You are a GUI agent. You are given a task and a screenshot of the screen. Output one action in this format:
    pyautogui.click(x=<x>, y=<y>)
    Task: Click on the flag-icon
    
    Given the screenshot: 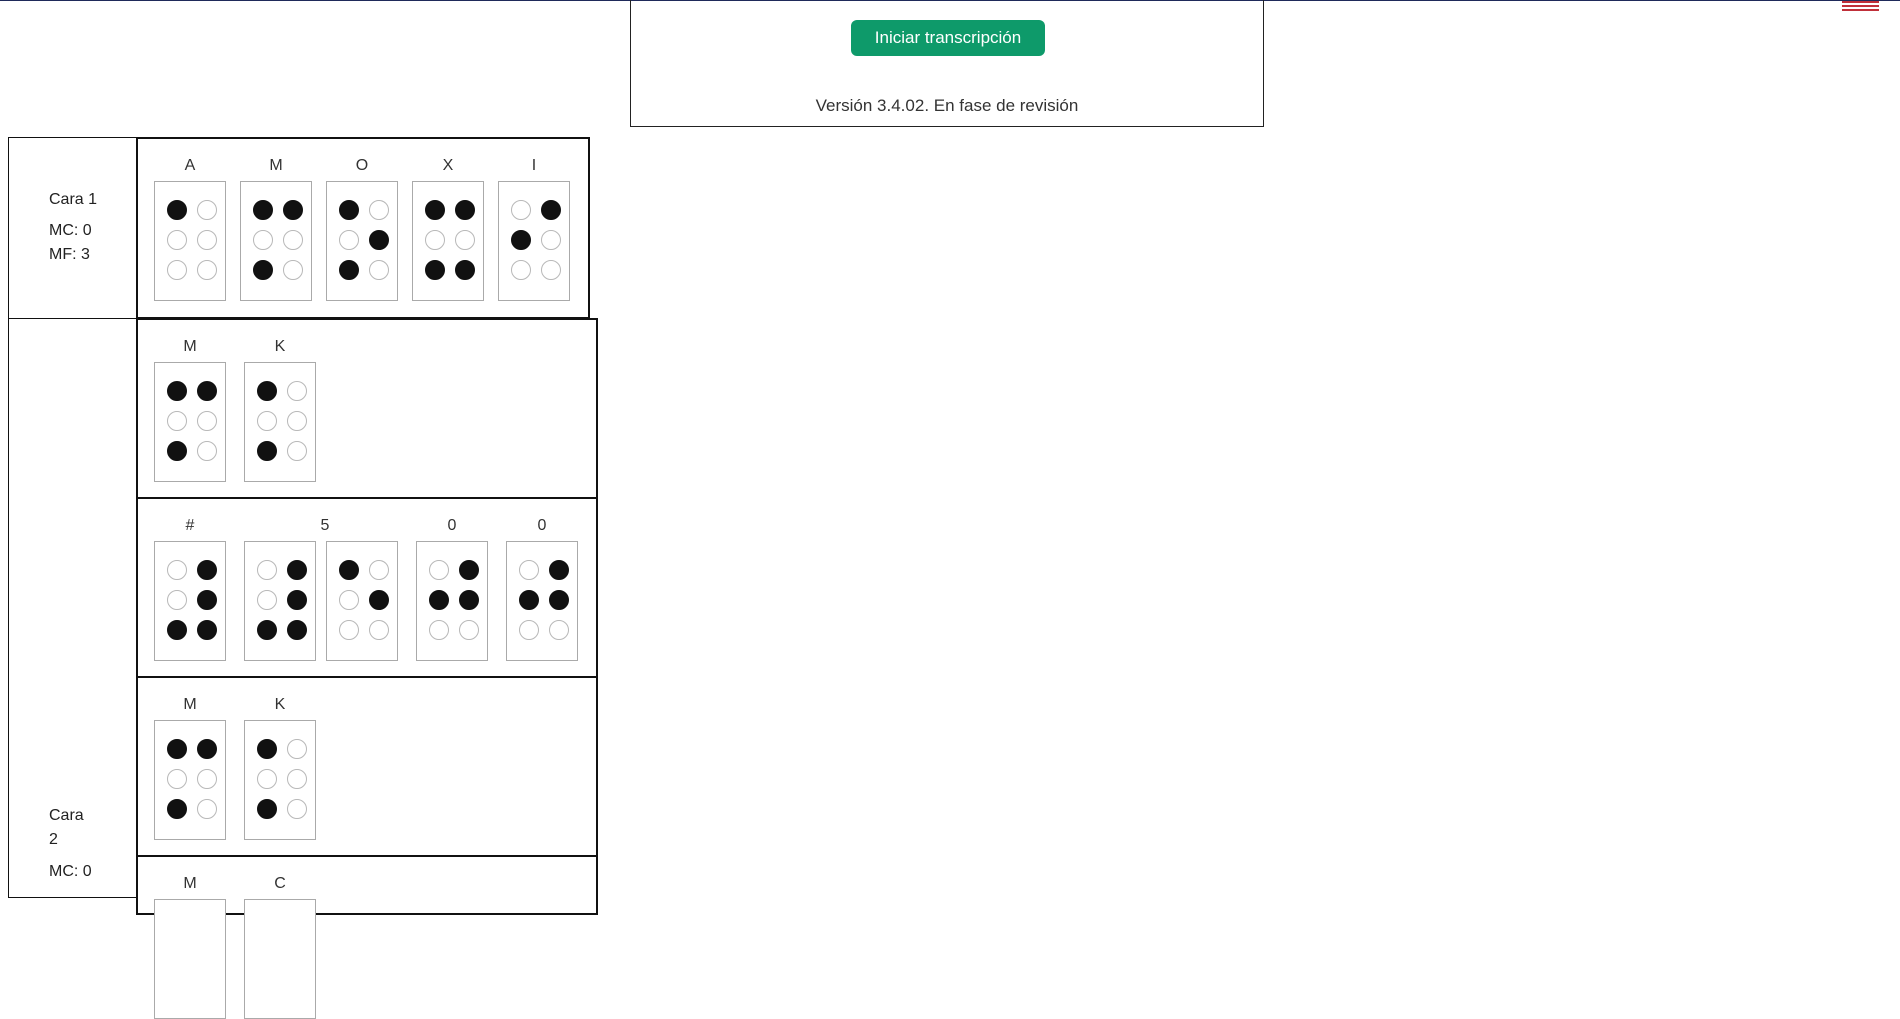 What is the action you would take?
    pyautogui.click(x=1860, y=7)
    